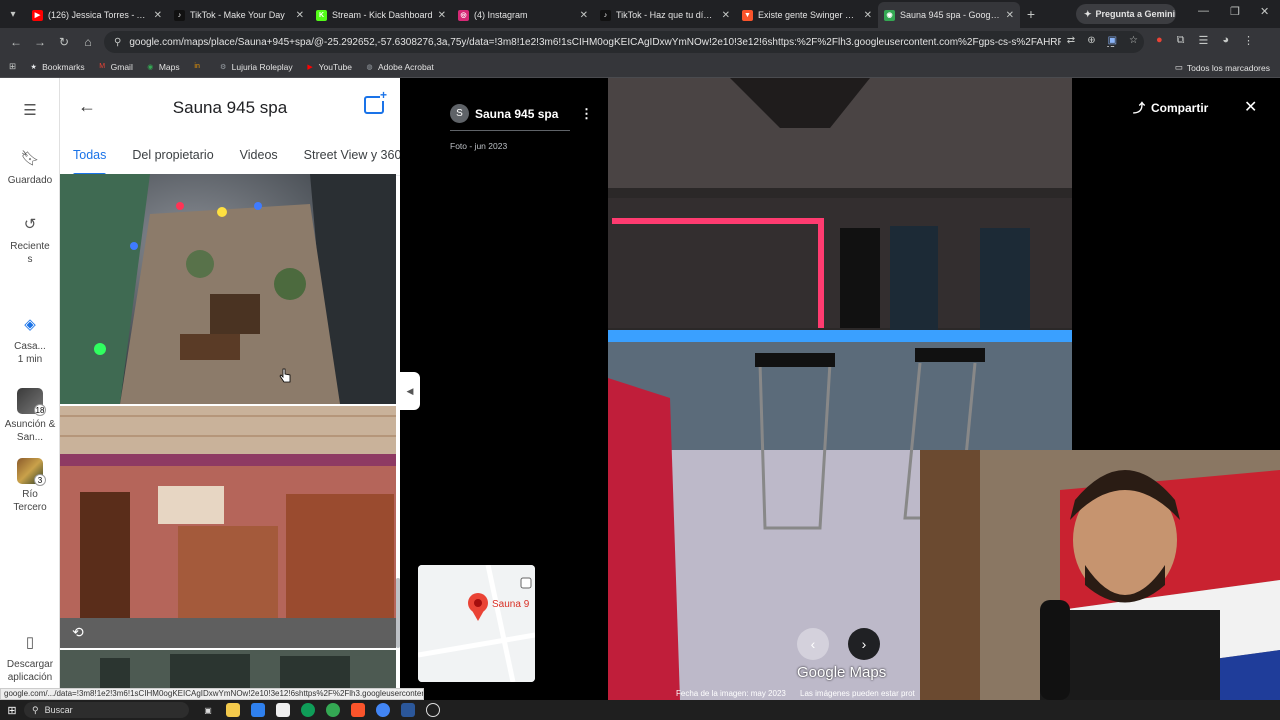 The height and width of the screenshot is (720, 1280). What do you see at coordinates (1139, 108) in the screenshot?
I see `share-icon: ⤴` at bounding box center [1139, 108].